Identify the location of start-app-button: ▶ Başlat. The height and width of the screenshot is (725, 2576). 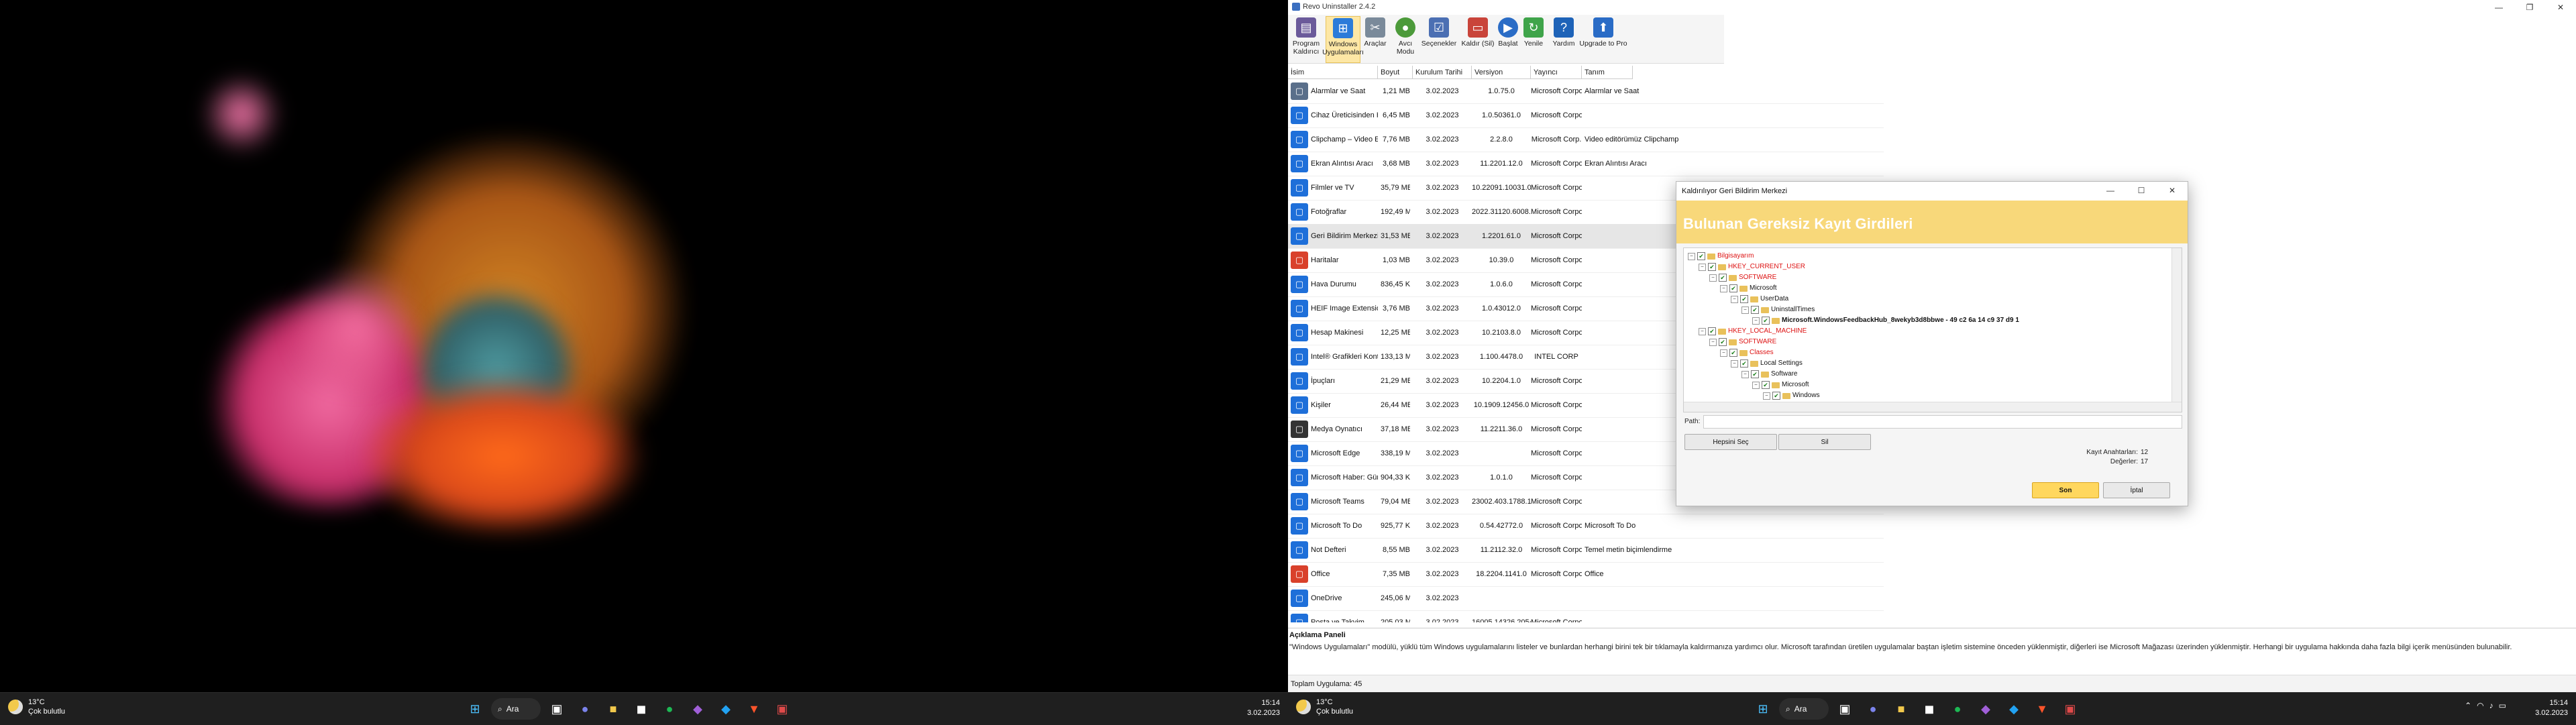
(1508, 39).